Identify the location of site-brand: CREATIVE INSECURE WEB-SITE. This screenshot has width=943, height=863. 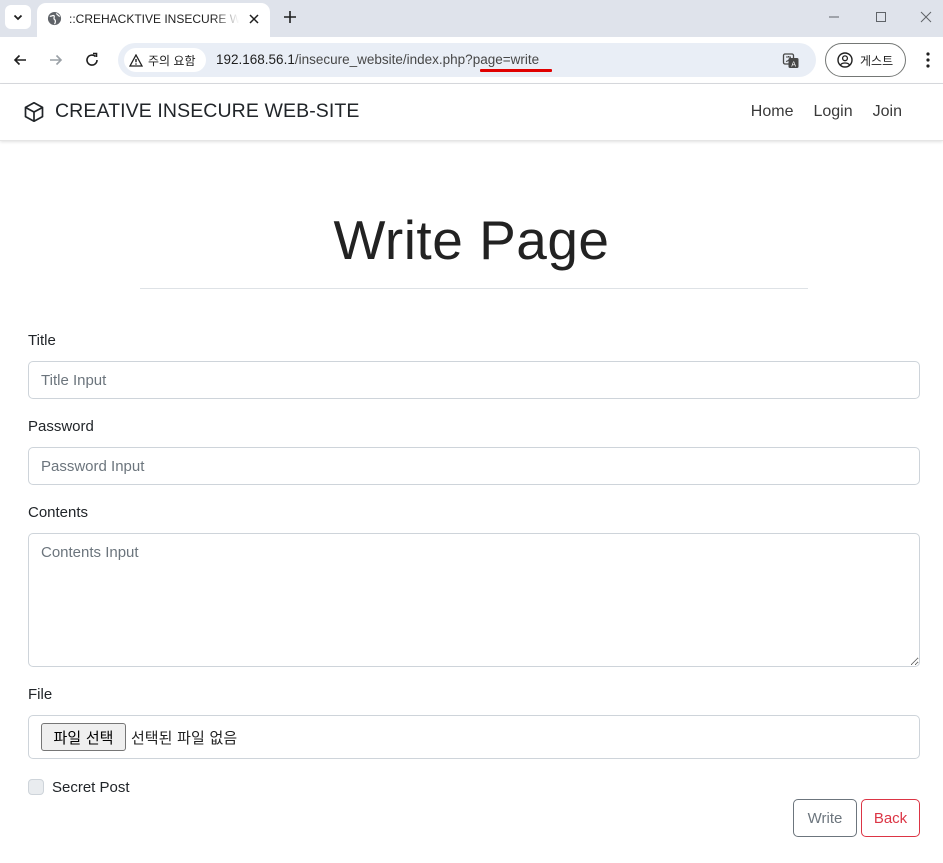
(191, 111).